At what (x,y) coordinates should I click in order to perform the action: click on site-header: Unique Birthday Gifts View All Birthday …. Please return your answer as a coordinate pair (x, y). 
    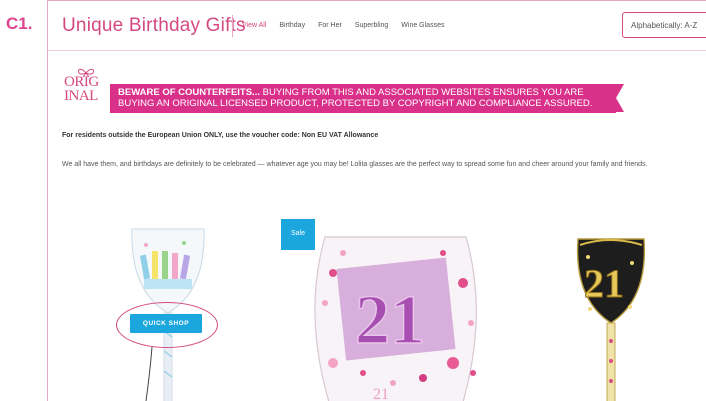
    Looking at the image, I should click on (377, 26).